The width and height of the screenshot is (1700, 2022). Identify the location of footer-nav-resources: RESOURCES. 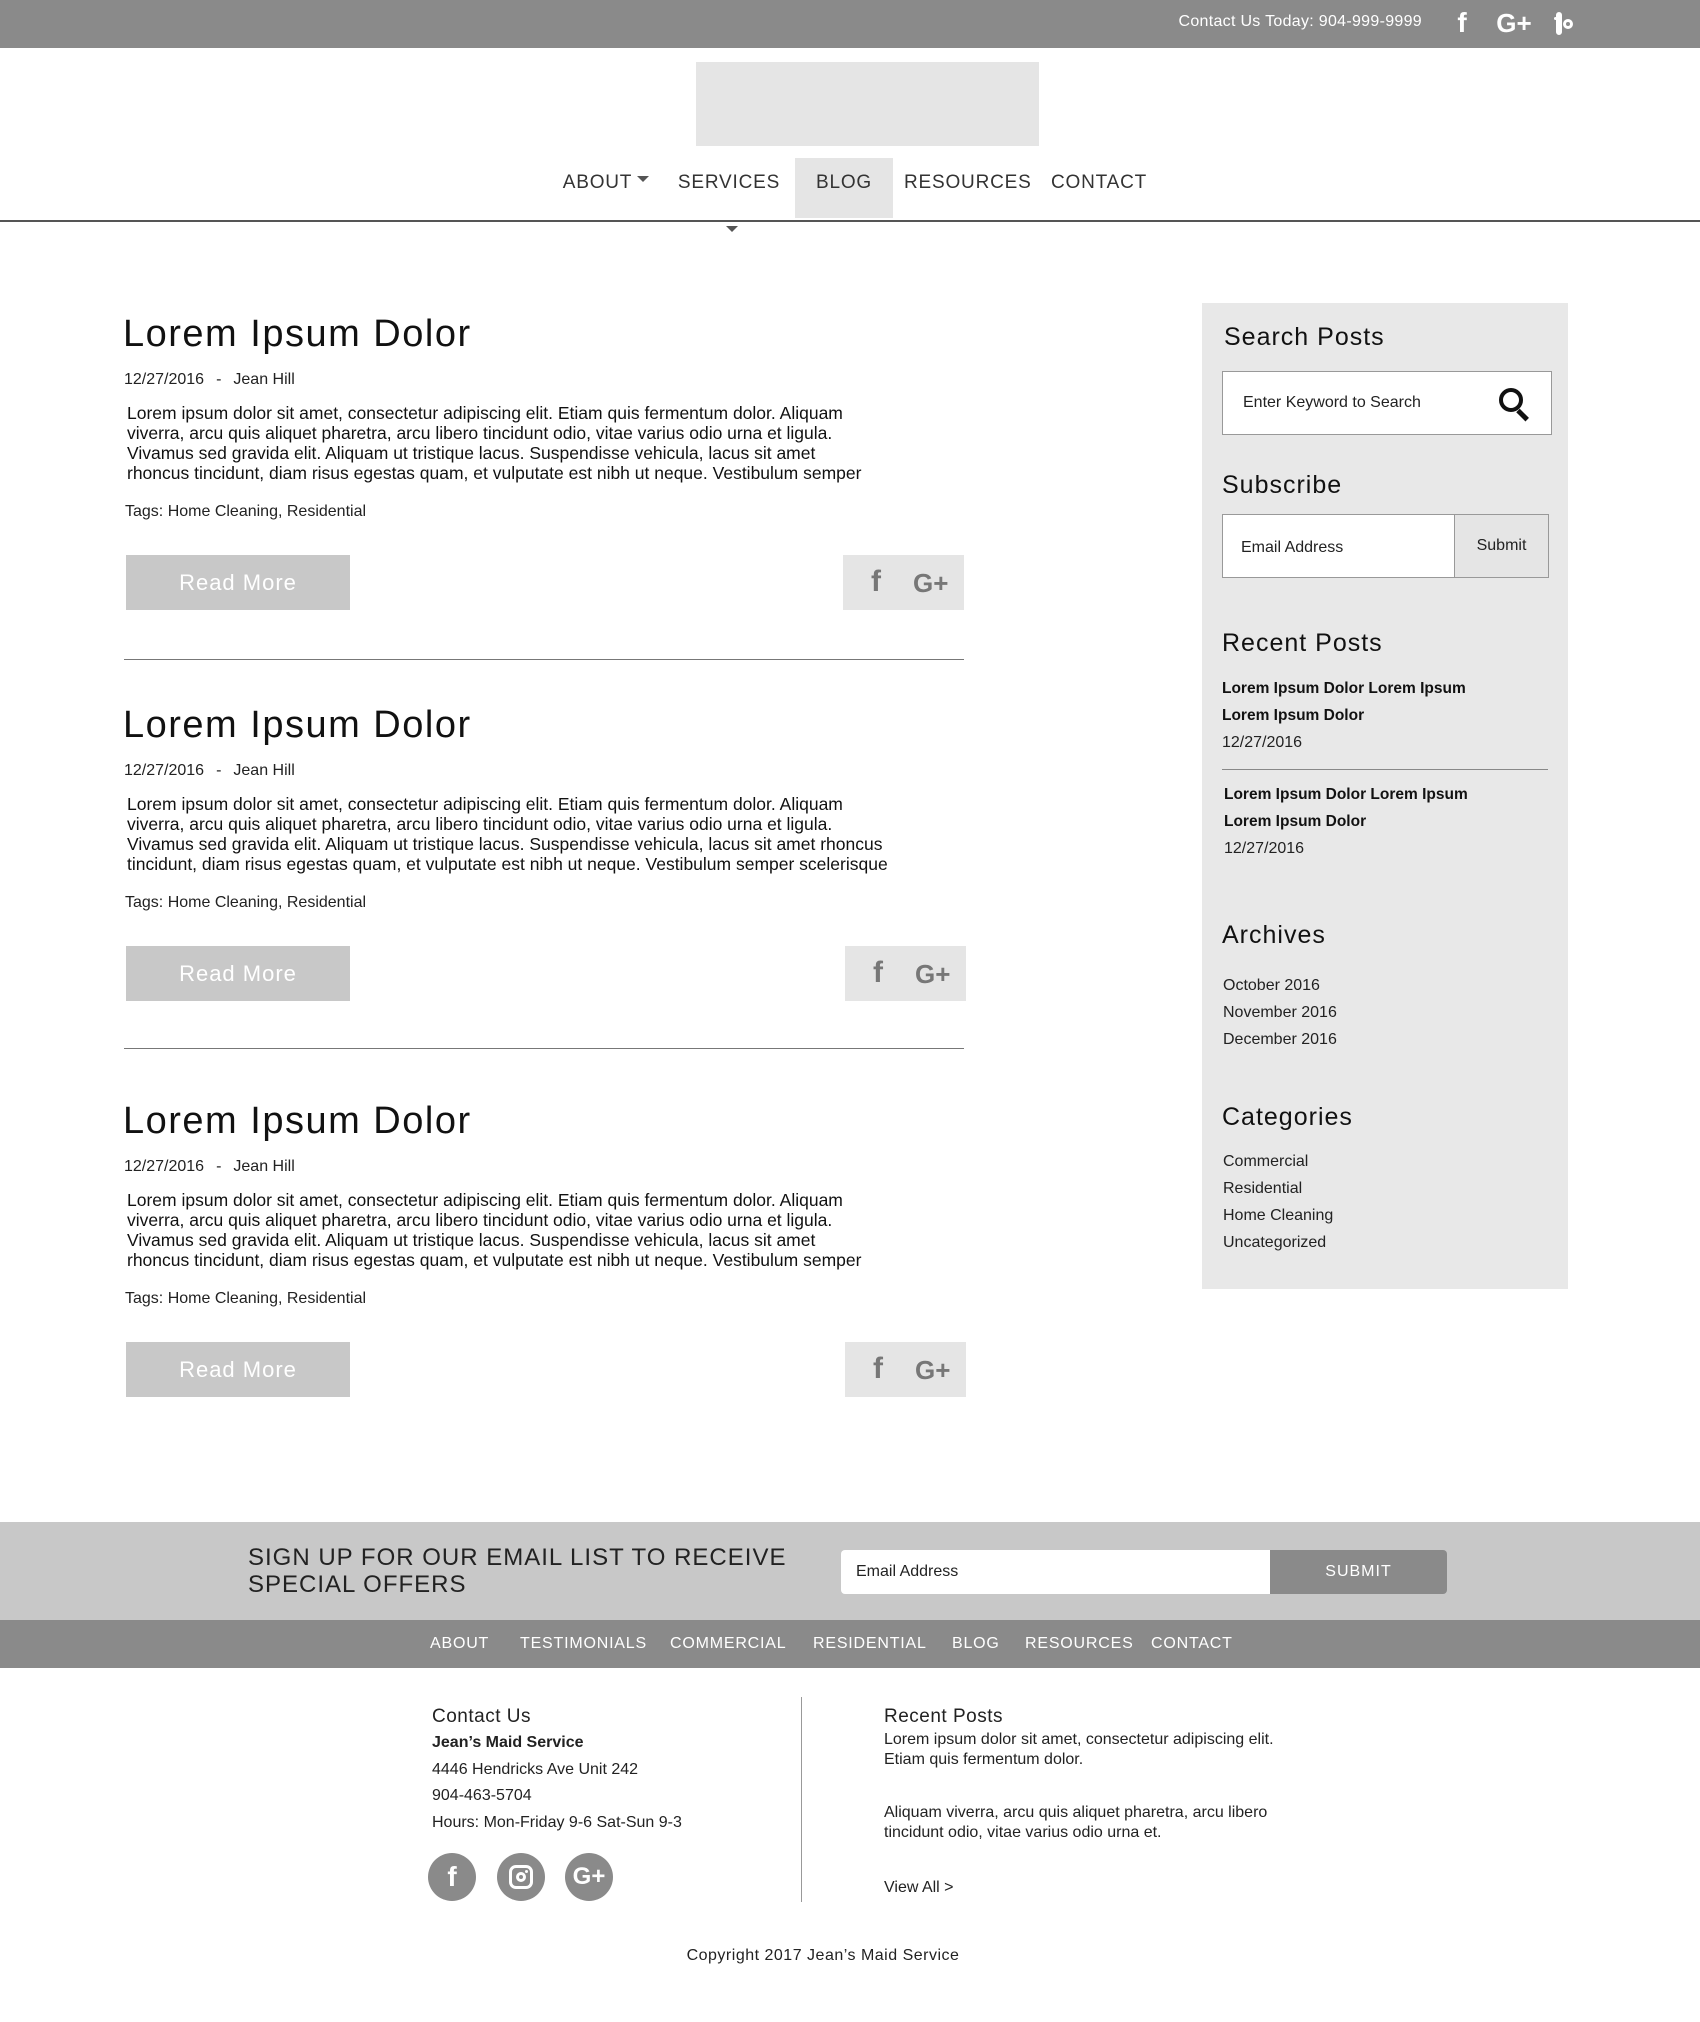
(1079, 1644).